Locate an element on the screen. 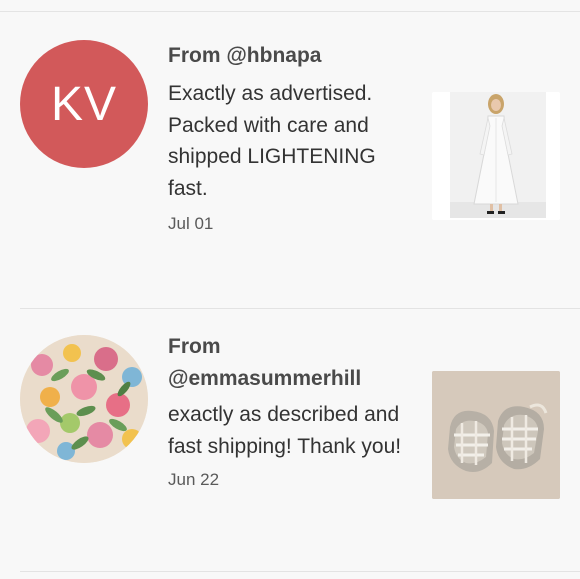 This screenshot has height=579, width=580. avatar-initials: KV is located at coordinates (84, 104).